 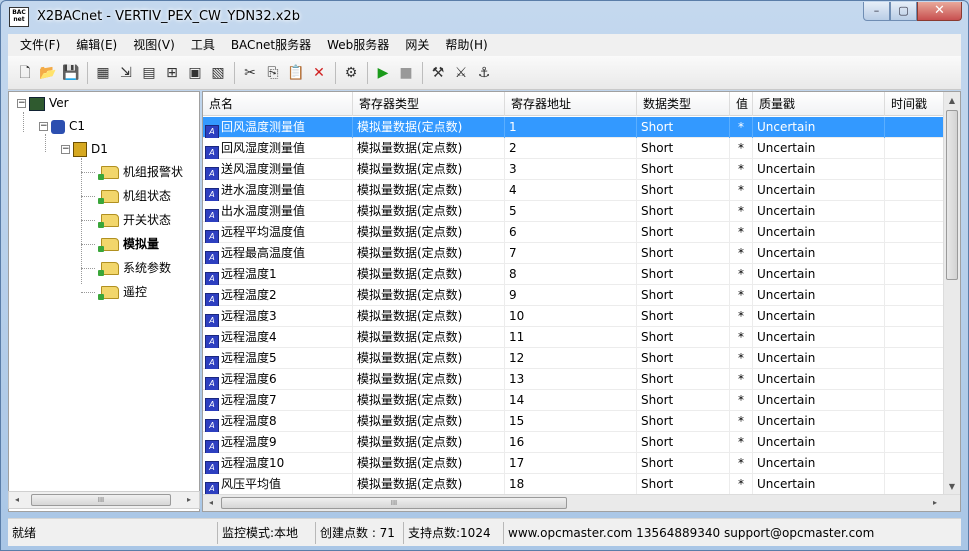 What do you see at coordinates (951, 293) in the screenshot?
I see `vertical-scrollbar: ▲ ▼` at bounding box center [951, 293].